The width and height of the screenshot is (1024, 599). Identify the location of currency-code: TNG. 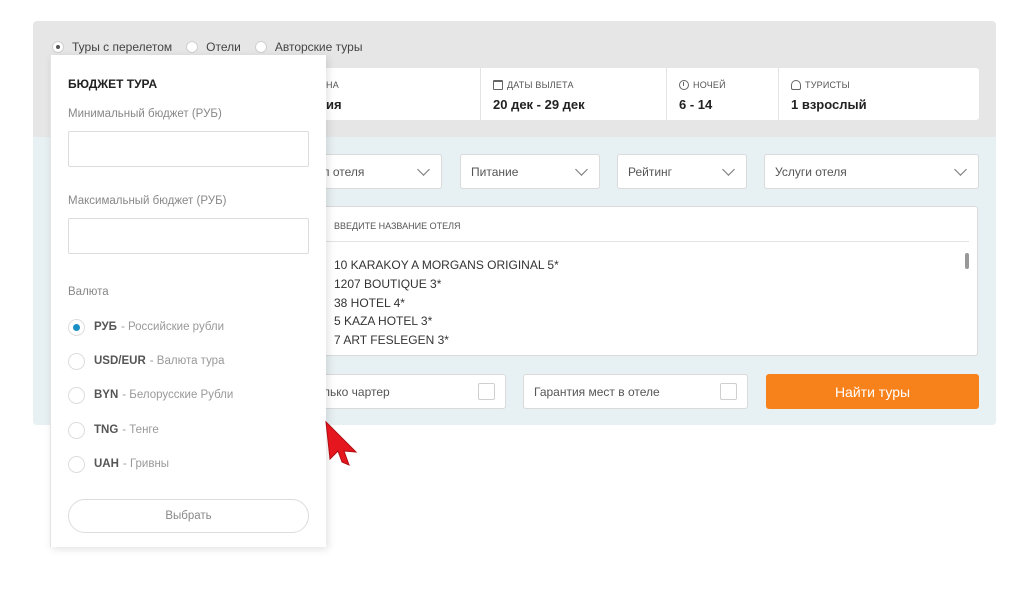
(106, 430).